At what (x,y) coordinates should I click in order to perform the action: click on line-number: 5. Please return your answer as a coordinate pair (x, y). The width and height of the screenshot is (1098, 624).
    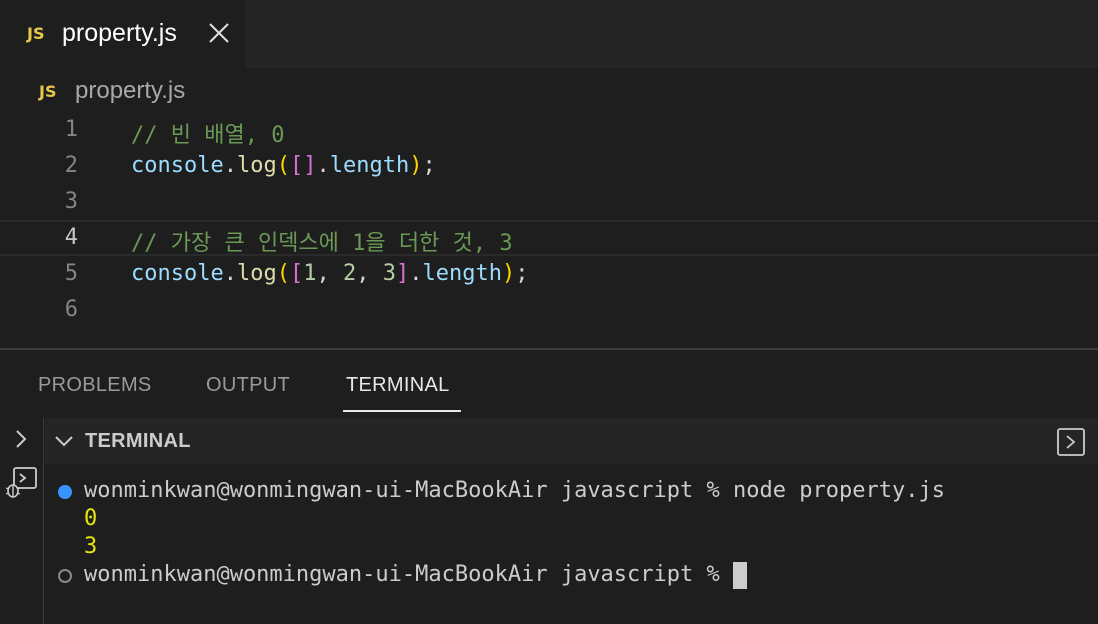
    Looking at the image, I should click on (71, 273).